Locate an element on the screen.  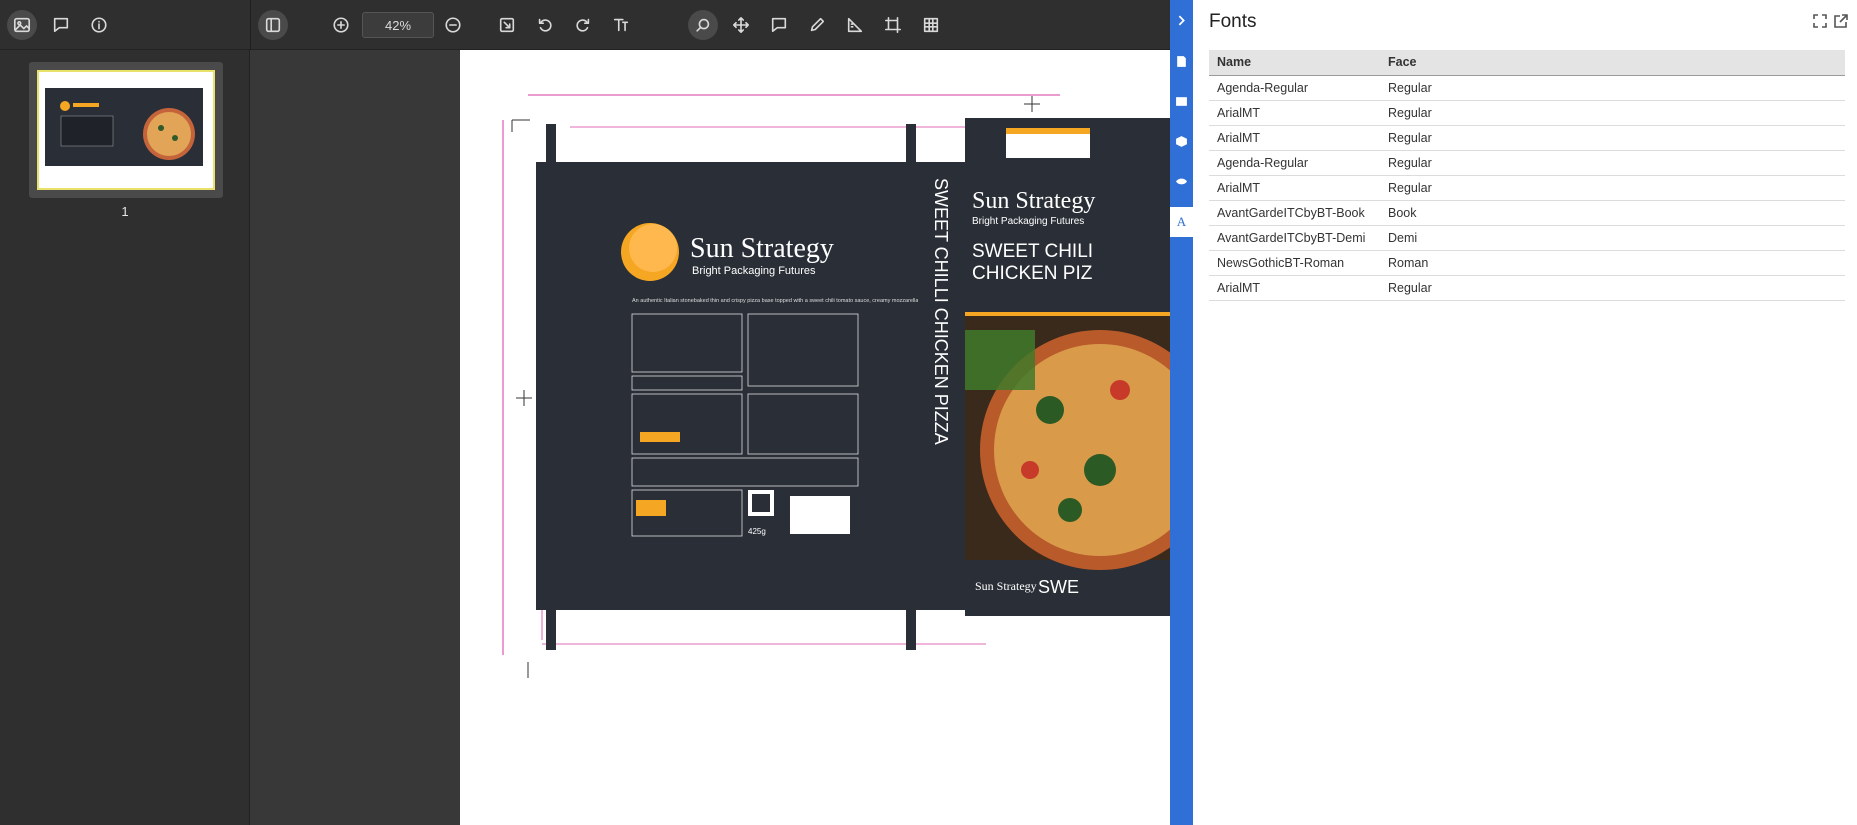
toolbar-divider is located at coordinates (250, 25).